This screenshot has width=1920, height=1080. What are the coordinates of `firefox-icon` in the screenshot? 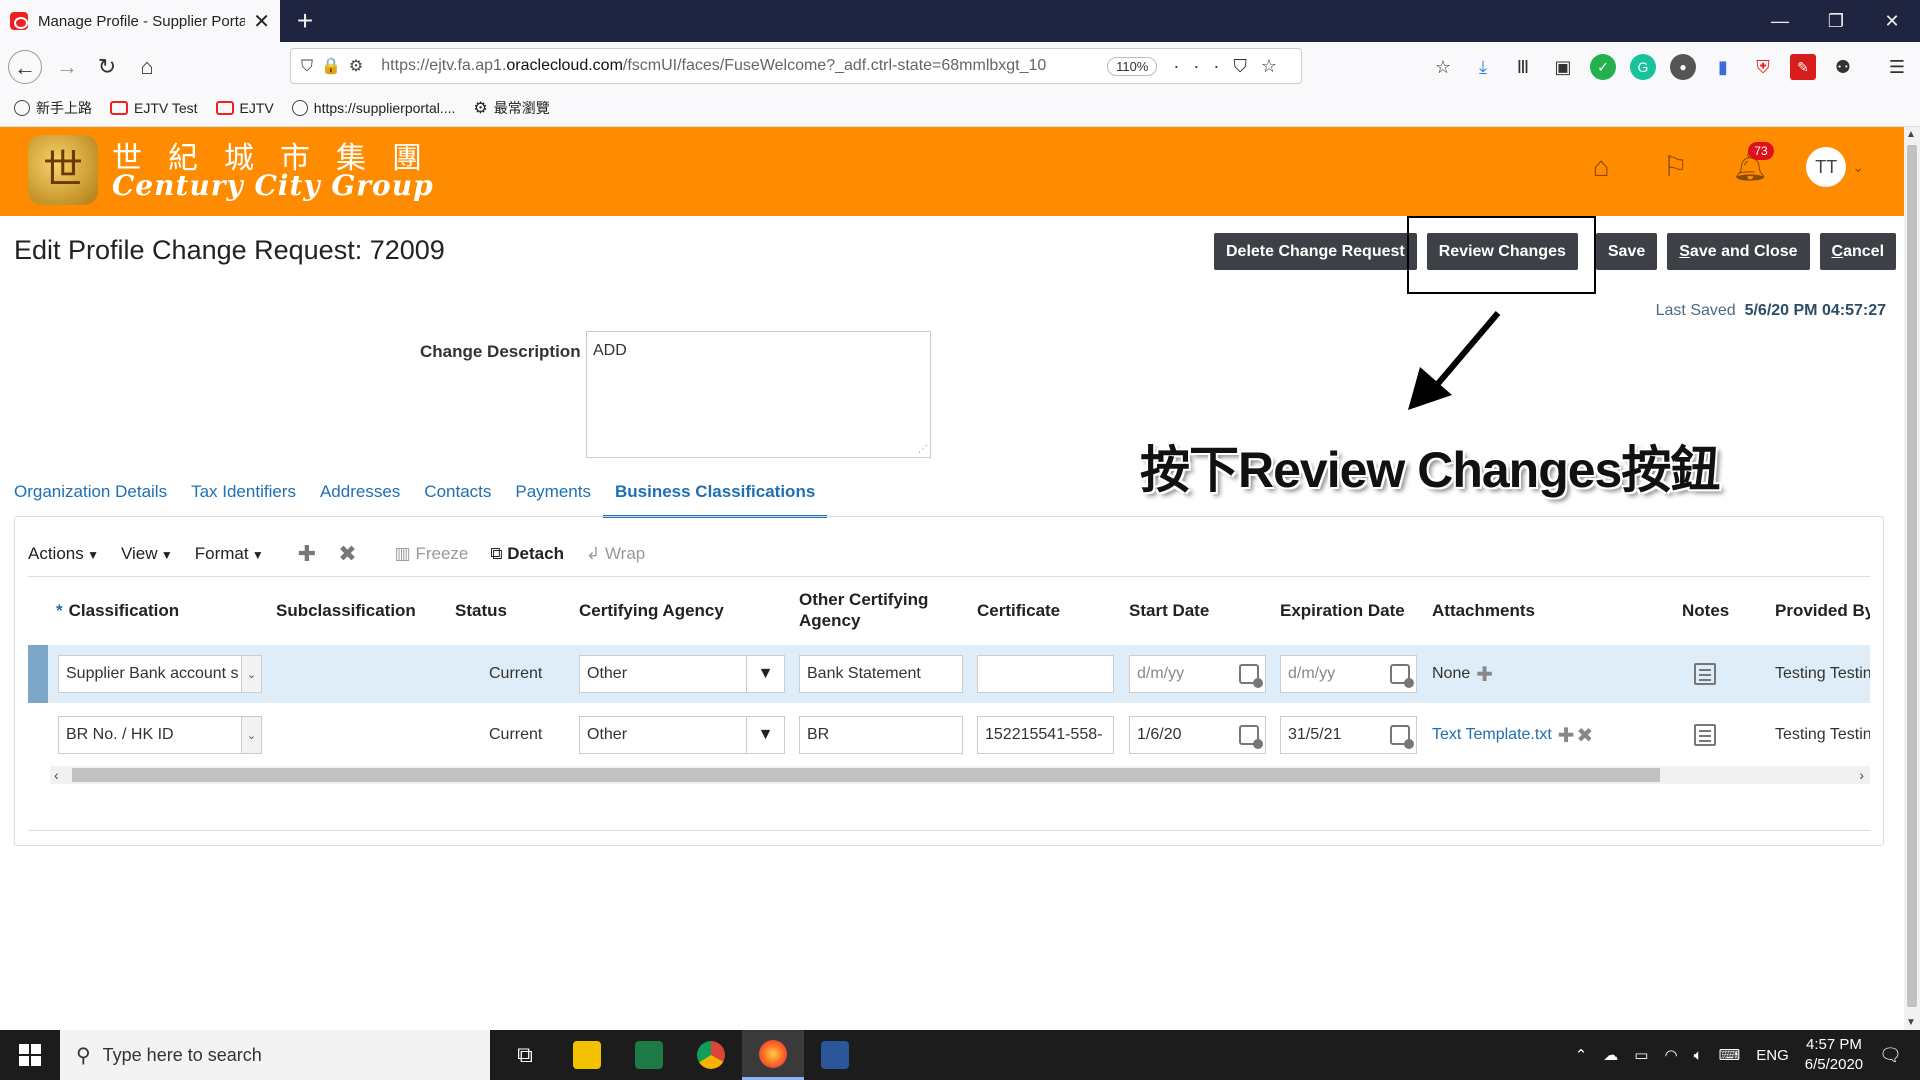 It's located at (773, 1055).